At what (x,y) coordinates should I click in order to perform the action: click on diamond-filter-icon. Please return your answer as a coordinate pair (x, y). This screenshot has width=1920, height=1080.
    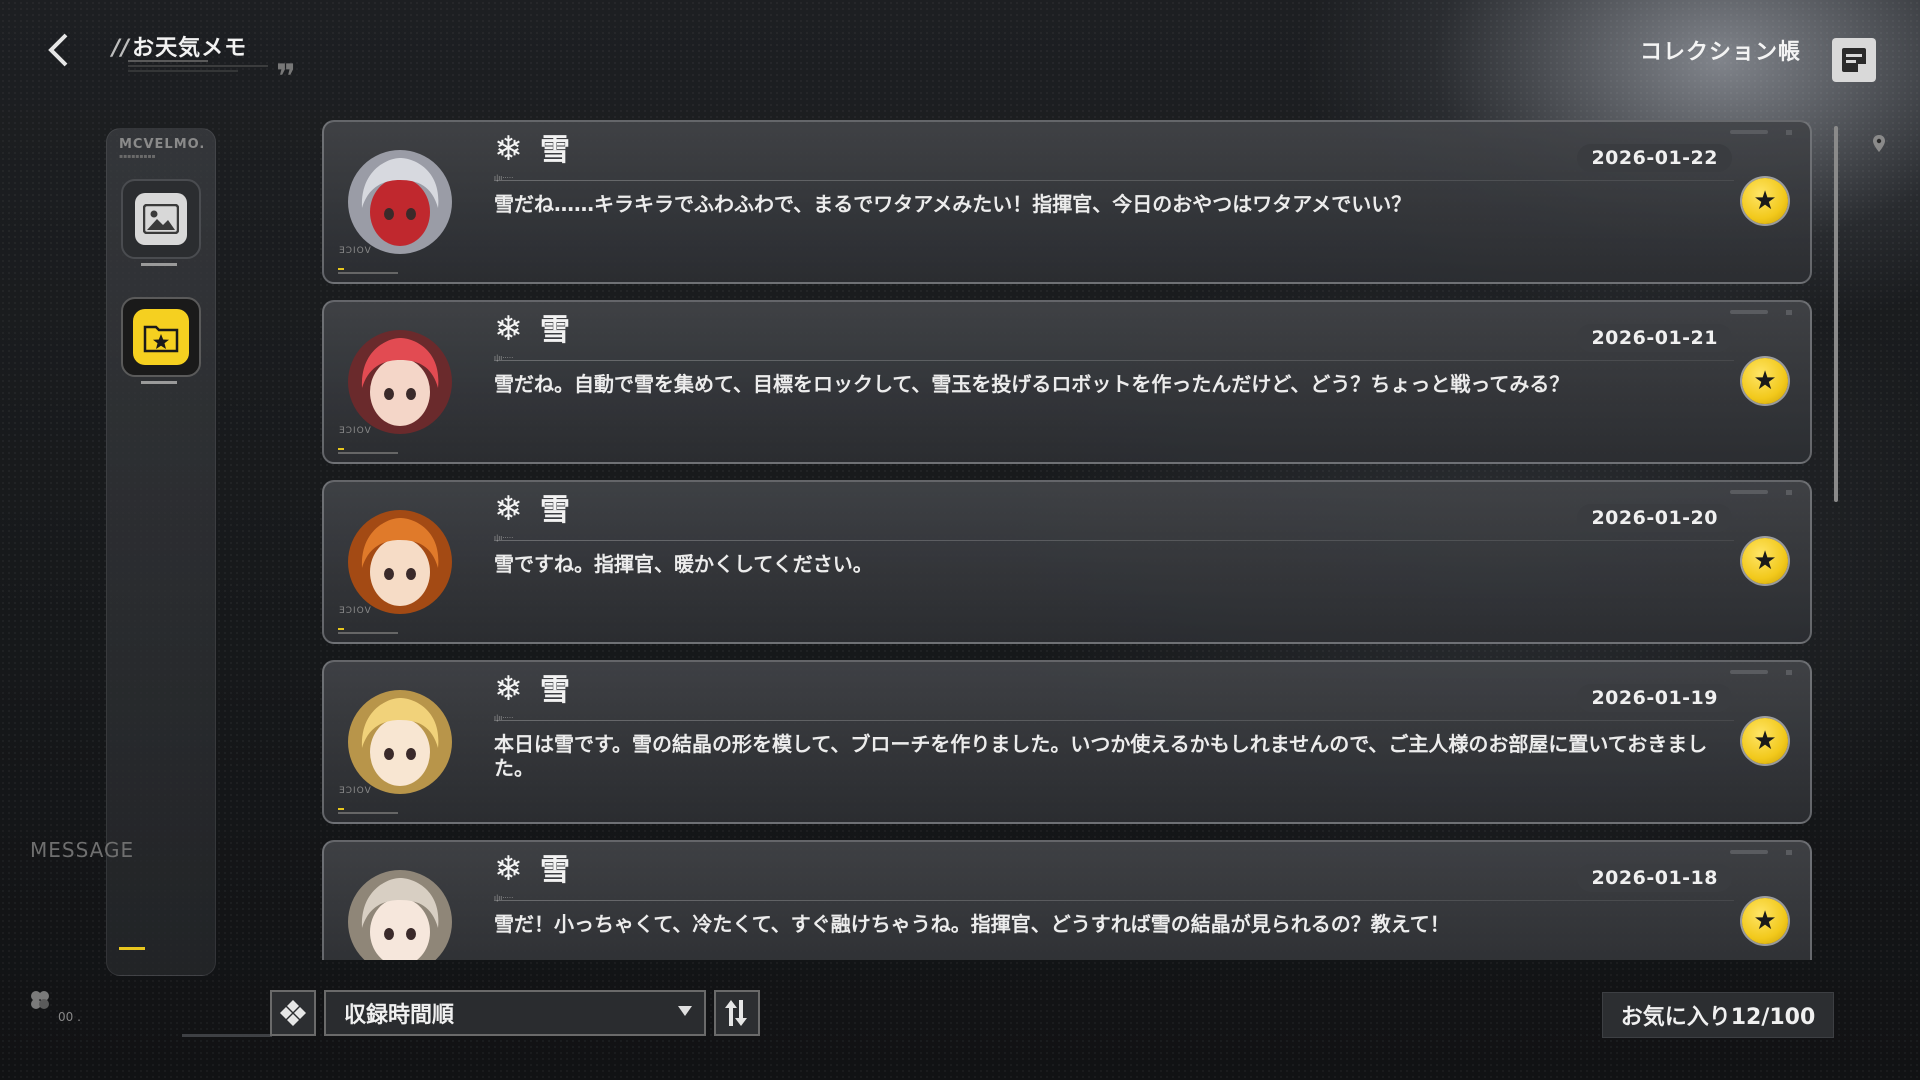
    Looking at the image, I should click on (293, 1013).